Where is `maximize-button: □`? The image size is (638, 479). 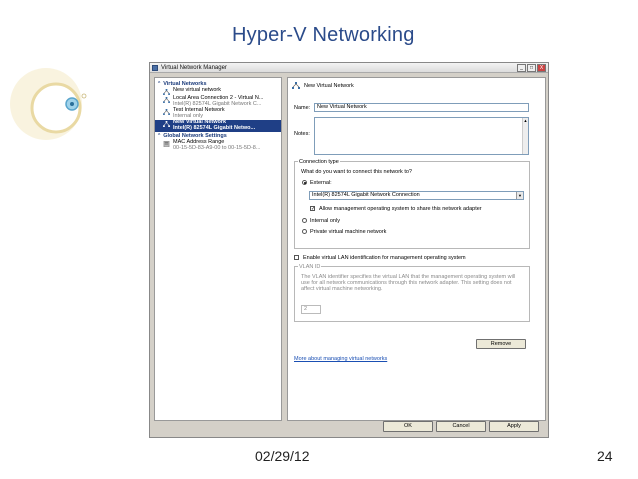
maximize-button: □ is located at coordinates (531, 68).